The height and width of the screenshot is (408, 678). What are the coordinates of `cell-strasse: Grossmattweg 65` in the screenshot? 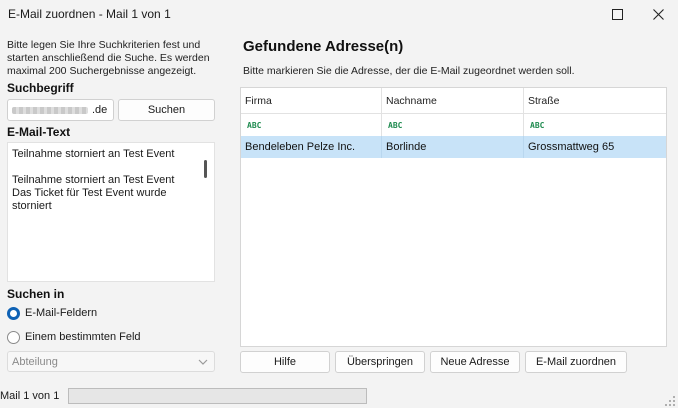 It's located at (571, 147).